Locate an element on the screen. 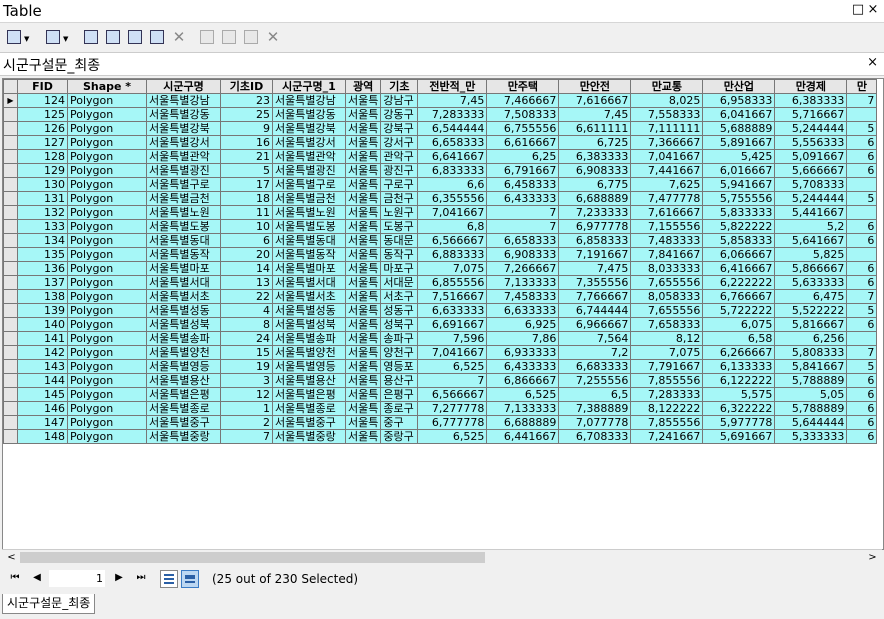 The image size is (884, 619). table-cell: 서울특별송파 is located at coordinates (309, 338).